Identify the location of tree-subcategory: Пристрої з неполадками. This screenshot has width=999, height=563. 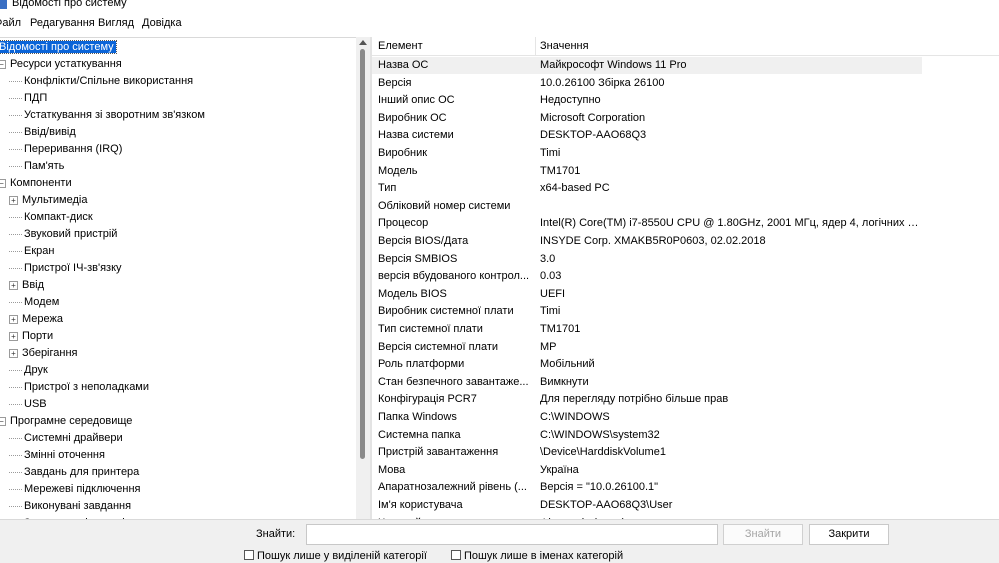
(80, 387).